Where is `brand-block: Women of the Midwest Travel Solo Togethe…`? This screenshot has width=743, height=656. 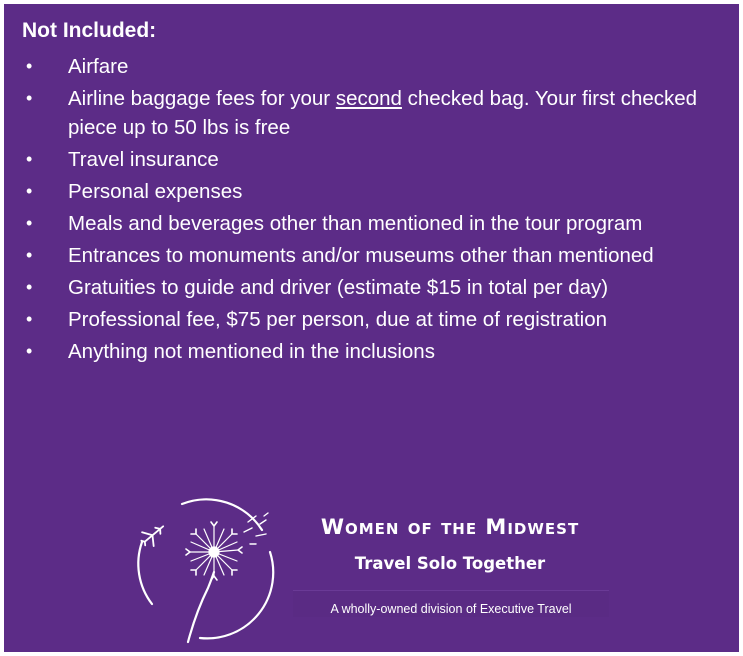 brand-block: Women of the Midwest Travel Solo Togethe… is located at coordinates (450, 543).